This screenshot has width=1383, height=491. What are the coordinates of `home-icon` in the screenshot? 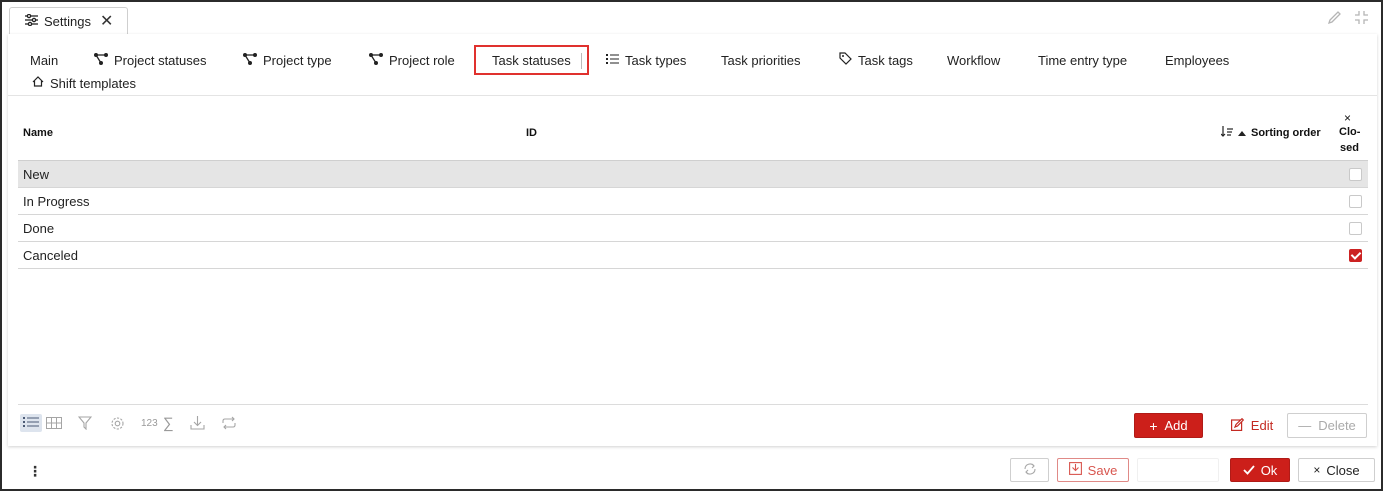 It's located at (38, 83).